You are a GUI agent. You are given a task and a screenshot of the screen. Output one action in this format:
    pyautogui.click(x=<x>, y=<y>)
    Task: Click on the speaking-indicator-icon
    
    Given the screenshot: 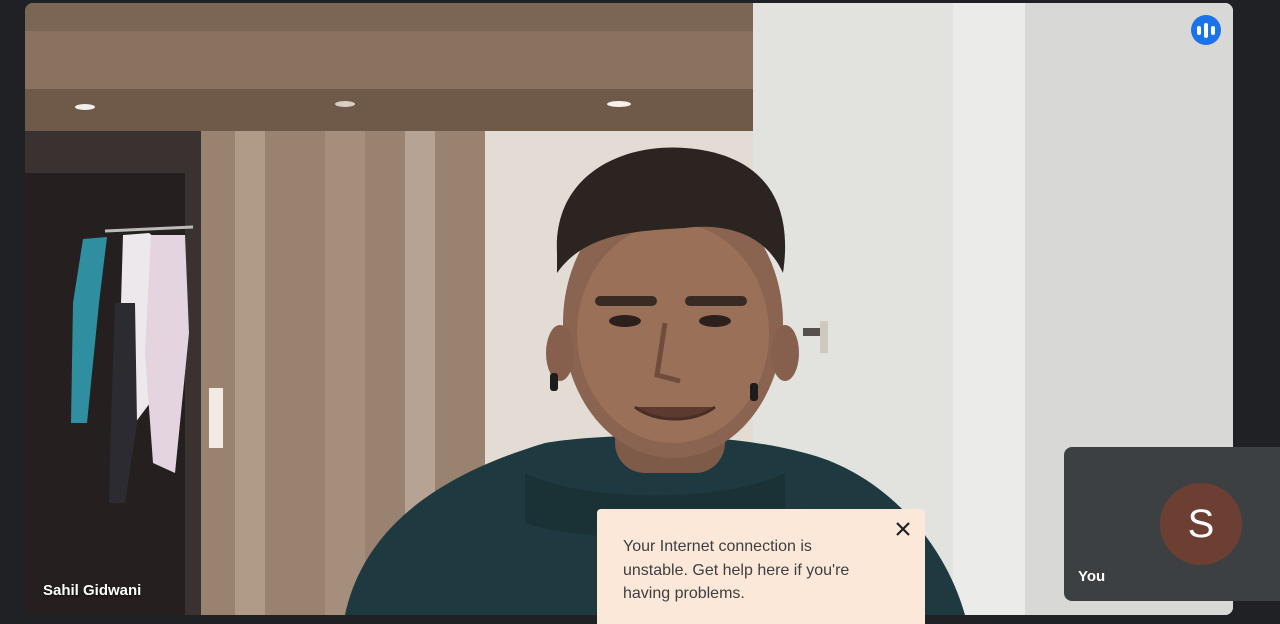 What is the action you would take?
    pyautogui.click(x=1206, y=30)
    